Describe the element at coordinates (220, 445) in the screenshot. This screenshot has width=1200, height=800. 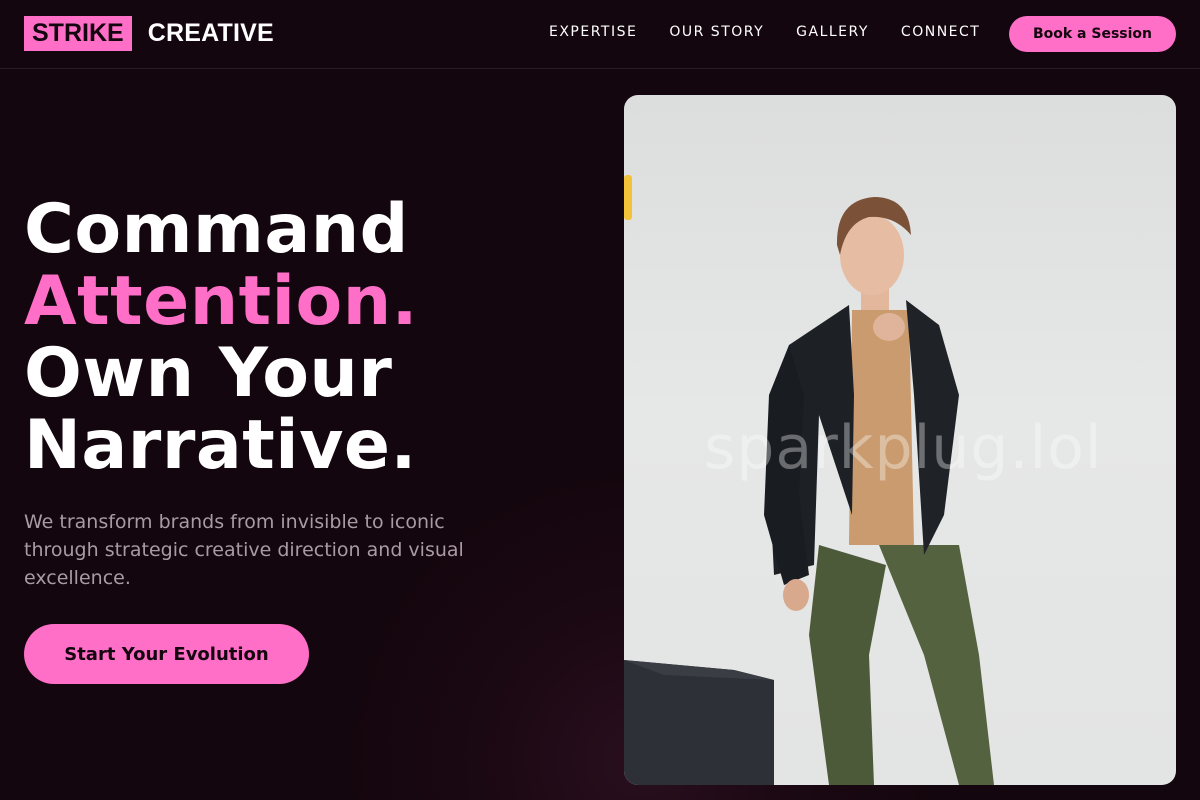
I see `headline-line-4: Narrative.` at that location.